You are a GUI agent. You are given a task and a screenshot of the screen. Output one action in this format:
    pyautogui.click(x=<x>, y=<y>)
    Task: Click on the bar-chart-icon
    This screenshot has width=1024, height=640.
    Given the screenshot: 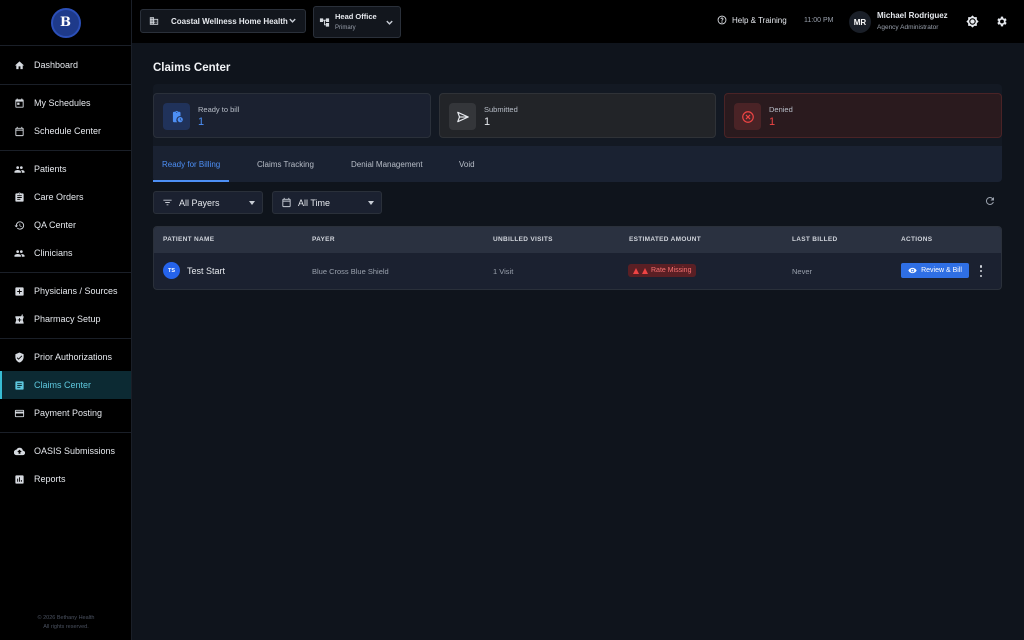 What is the action you would take?
    pyautogui.click(x=19, y=479)
    